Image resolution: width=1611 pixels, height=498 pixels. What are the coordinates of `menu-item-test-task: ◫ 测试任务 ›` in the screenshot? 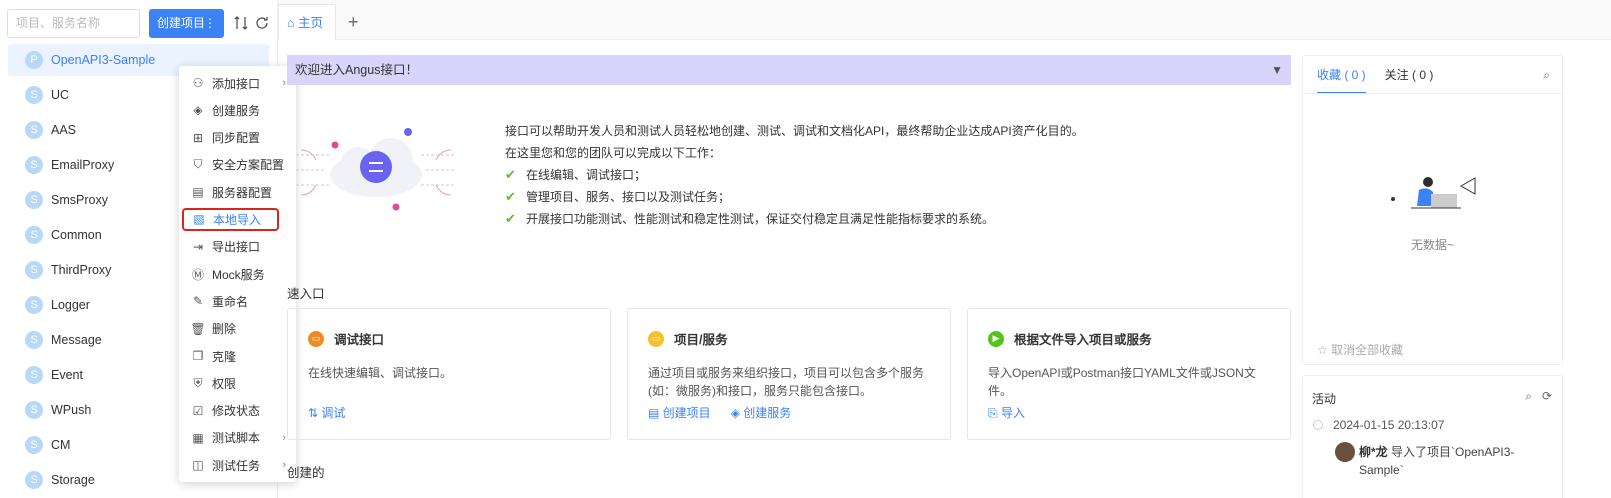 It's located at (237, 465).